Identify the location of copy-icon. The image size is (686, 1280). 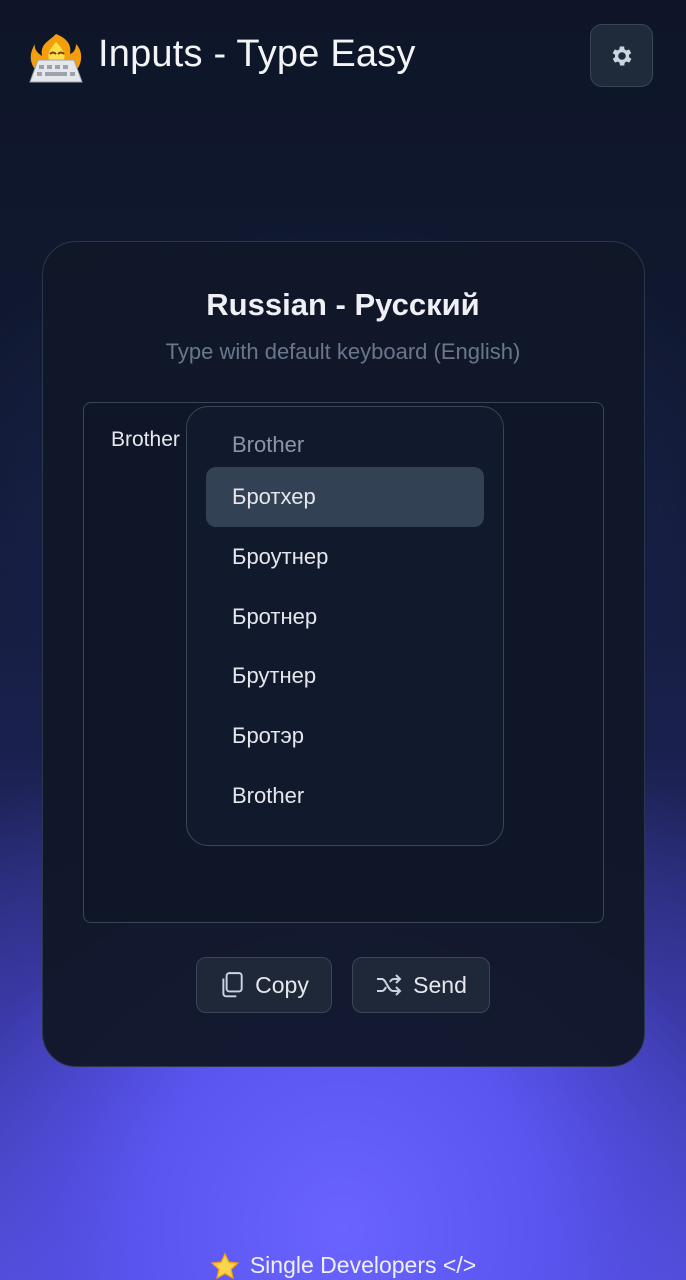
(232, 985).